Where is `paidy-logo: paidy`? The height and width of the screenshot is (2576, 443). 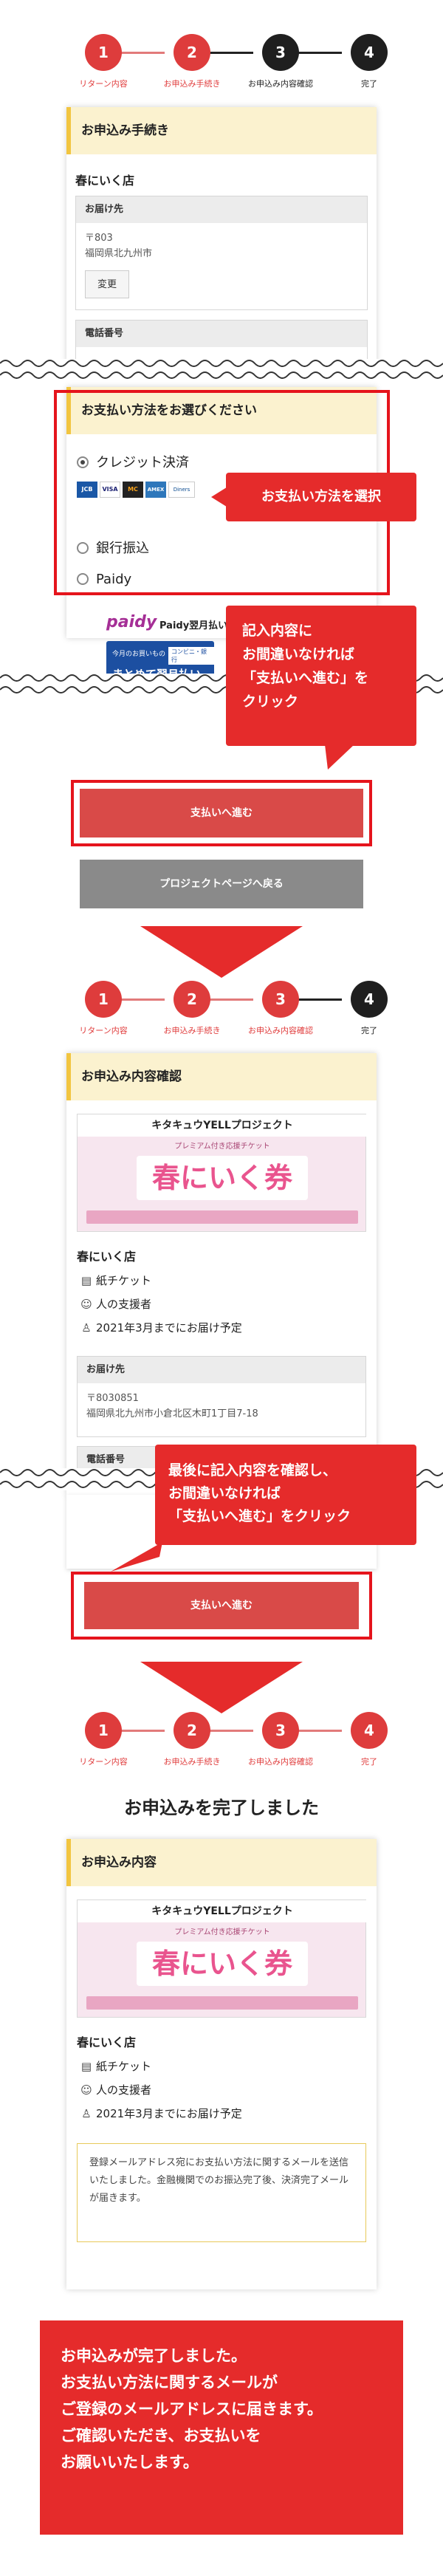
paidy-logo: paidy is located at coordinates (131, 622).